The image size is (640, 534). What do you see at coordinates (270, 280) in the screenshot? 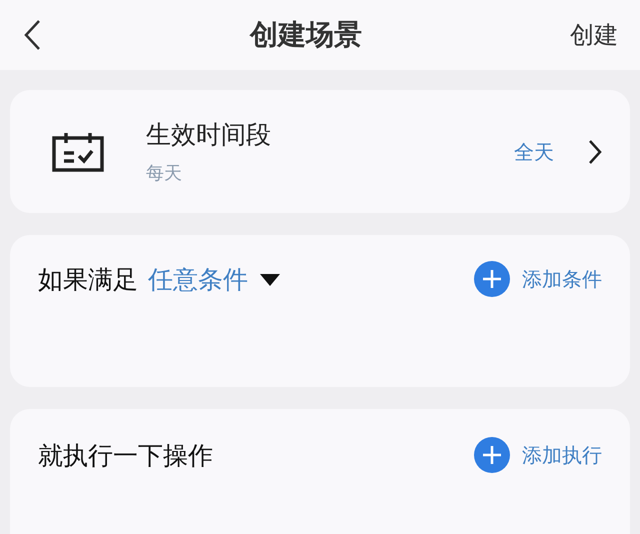
I see `caret-icon` at bounding box center [270, 280].